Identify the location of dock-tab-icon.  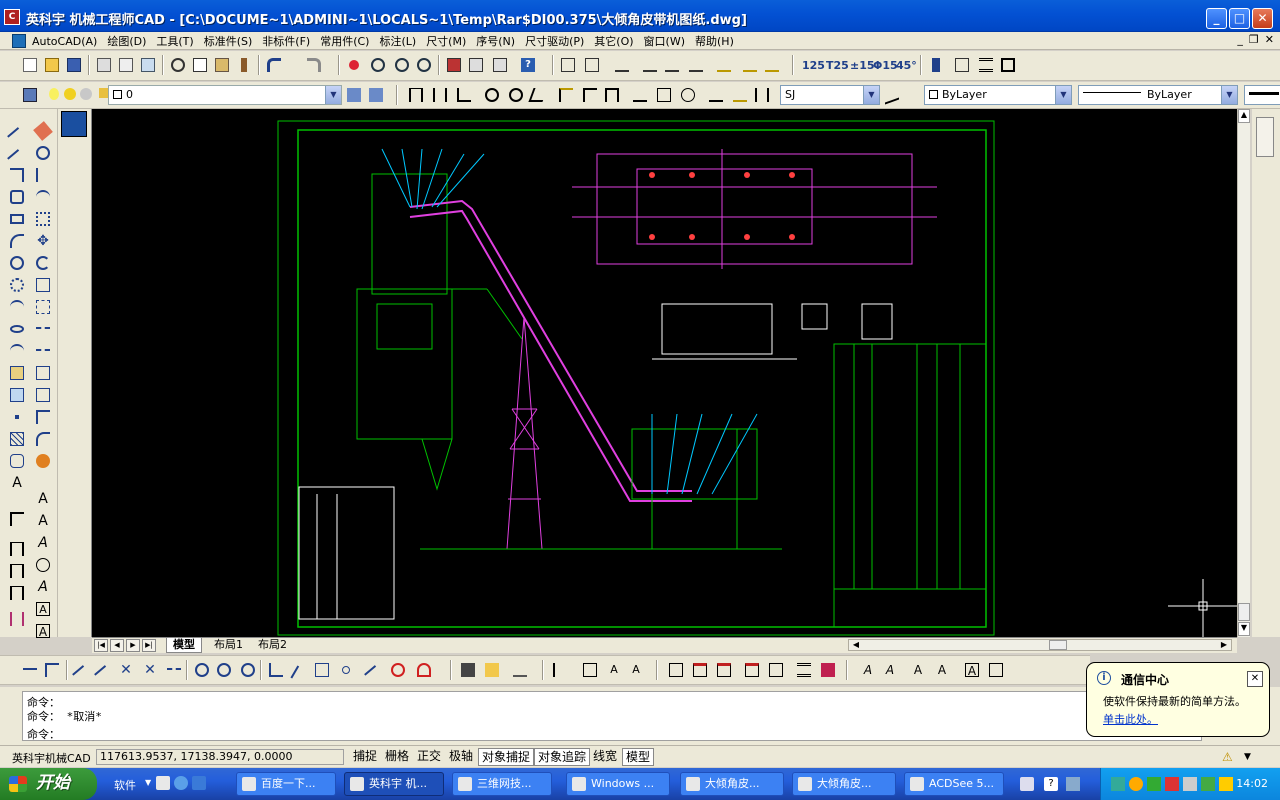
(1265, 137).